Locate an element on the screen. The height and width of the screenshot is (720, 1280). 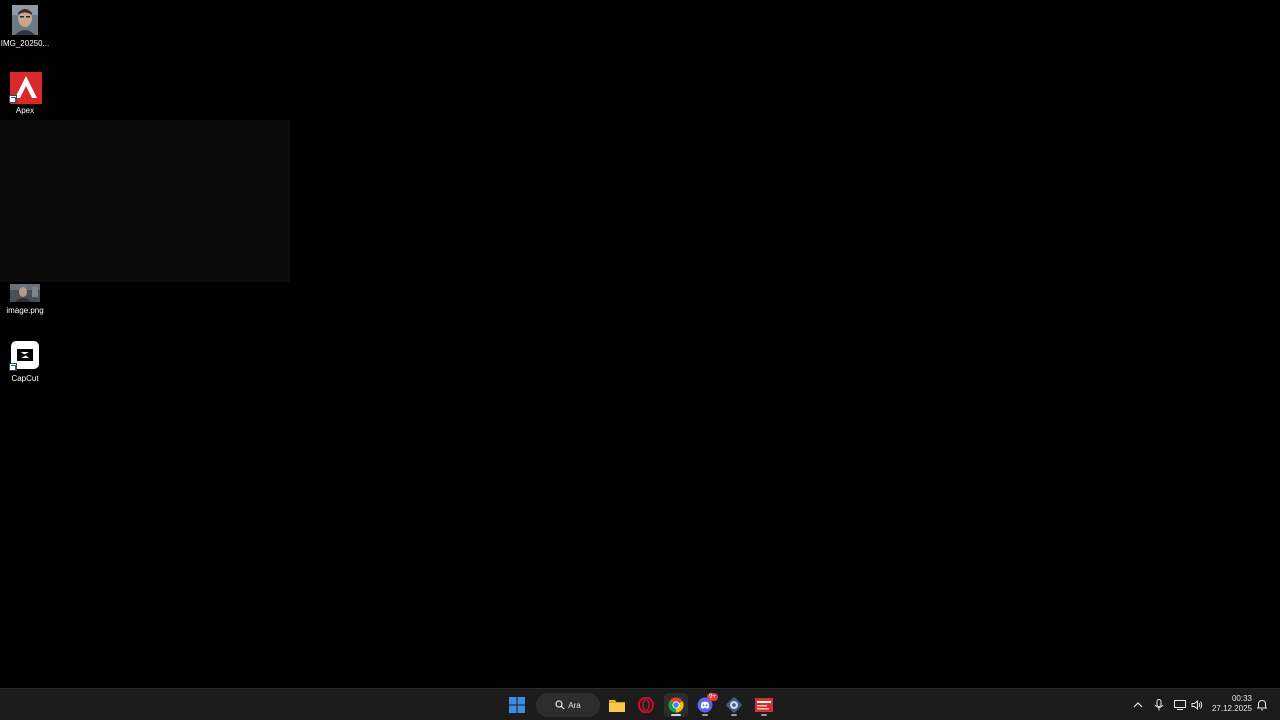
opera-icon is located at coordinates (646, 705).